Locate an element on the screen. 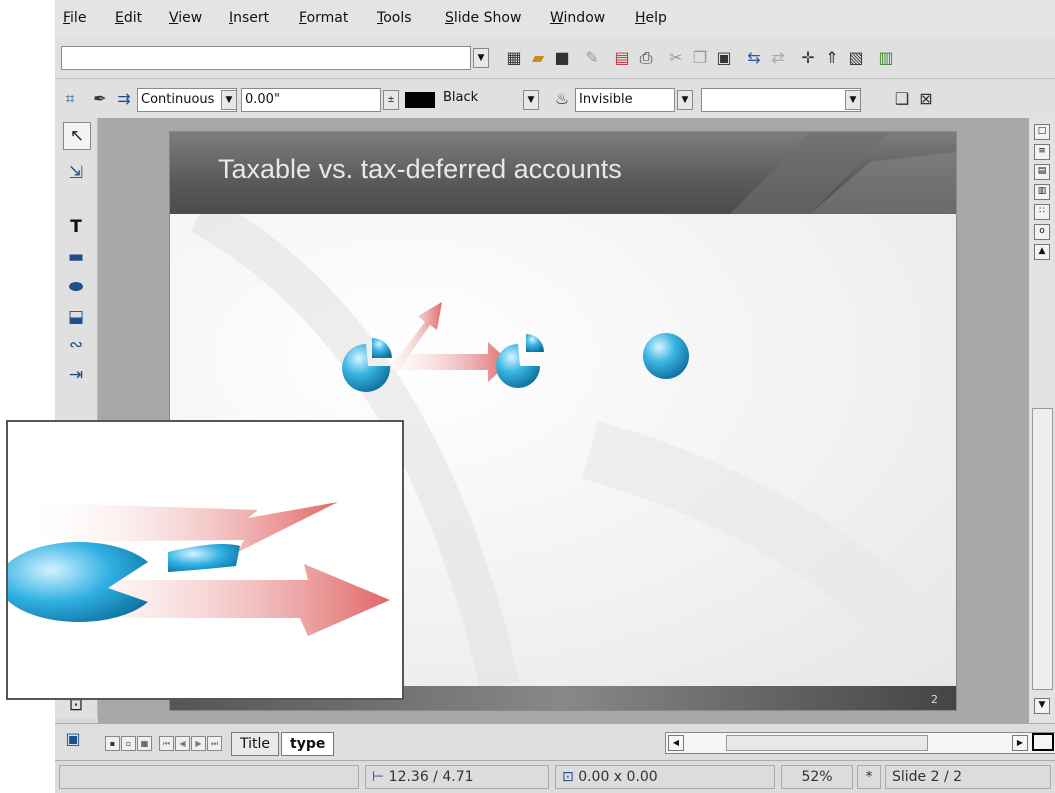  menu-view: View is located at coordinates (185, 18).